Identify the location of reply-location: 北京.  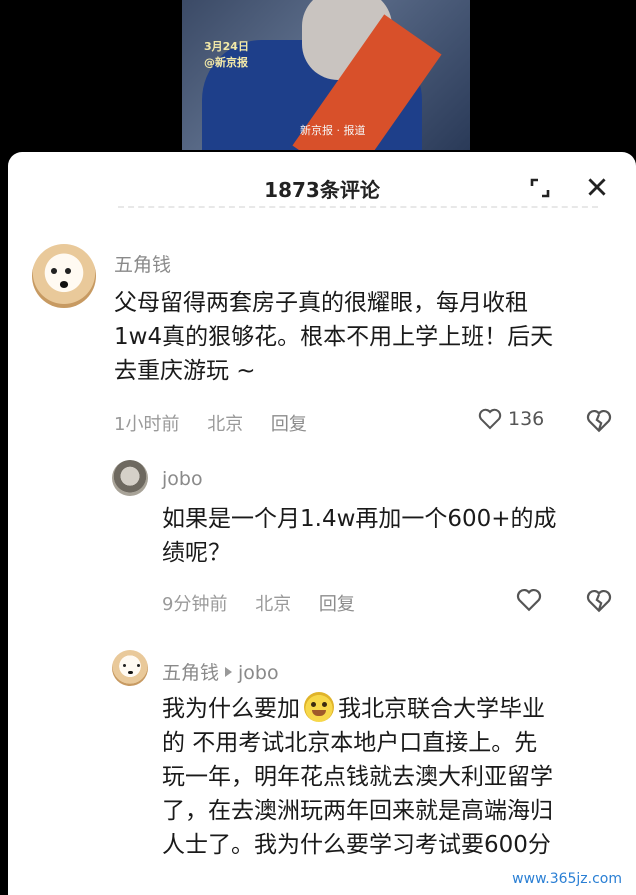
(273, 604).